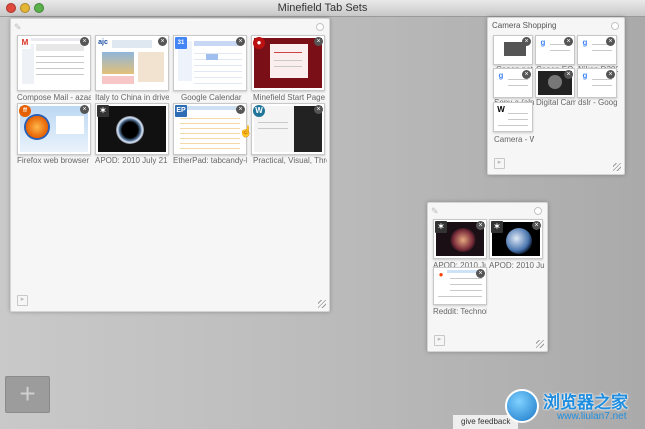 The height and width of the screenshot is (429, 645). I want to click on wordpress-icon: W, so click(259, 111).